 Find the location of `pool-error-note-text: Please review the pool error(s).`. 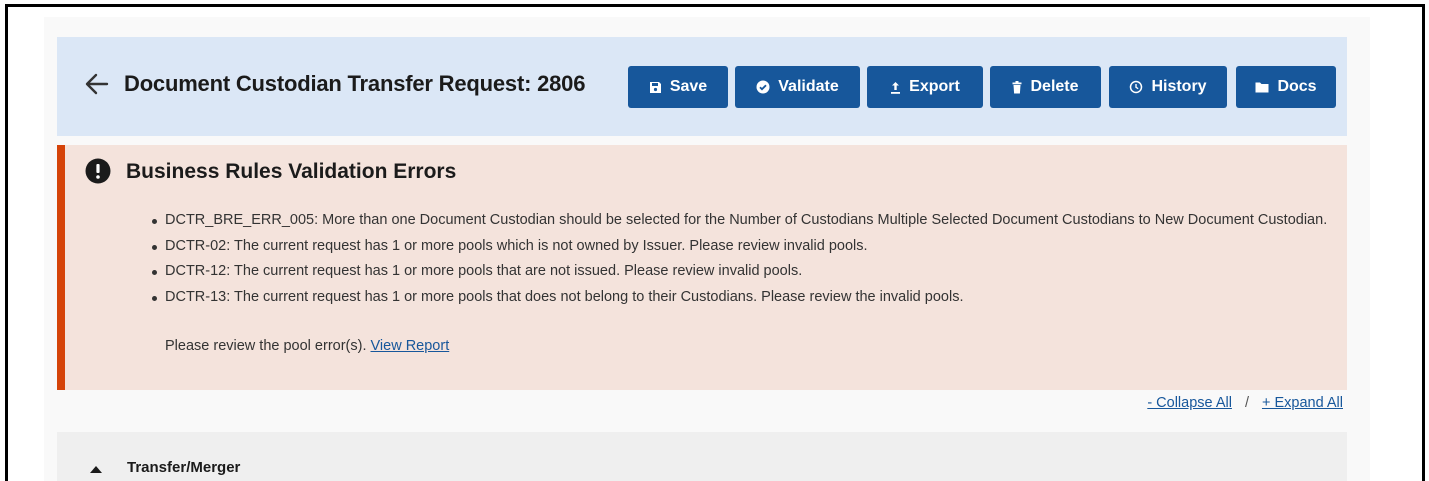

pool-error-note-text: Please review the pool error(s). is located at coordinates (266, 346).